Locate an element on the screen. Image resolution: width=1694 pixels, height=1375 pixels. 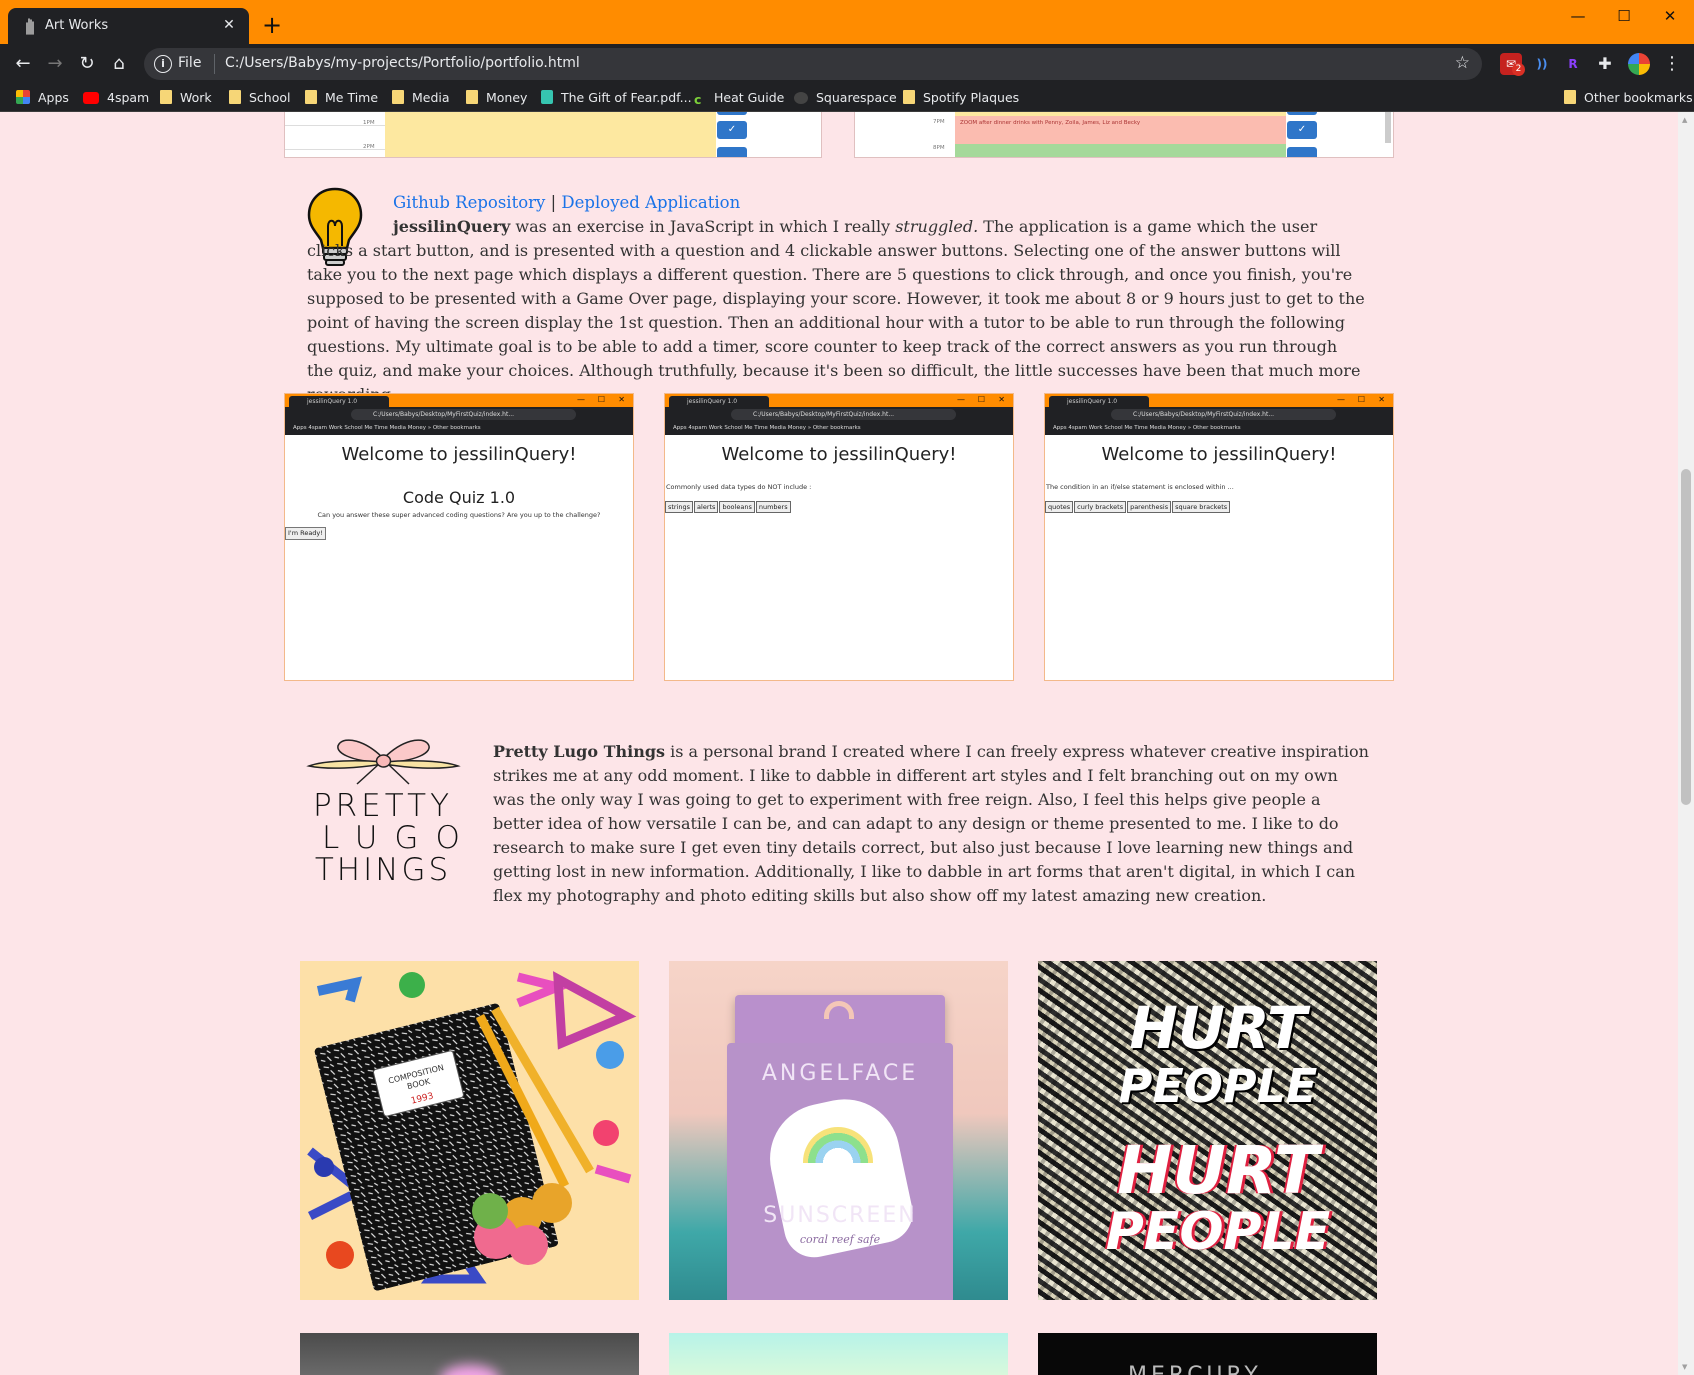
bookmark-label: 4spam is located at coordinates (128, 97).